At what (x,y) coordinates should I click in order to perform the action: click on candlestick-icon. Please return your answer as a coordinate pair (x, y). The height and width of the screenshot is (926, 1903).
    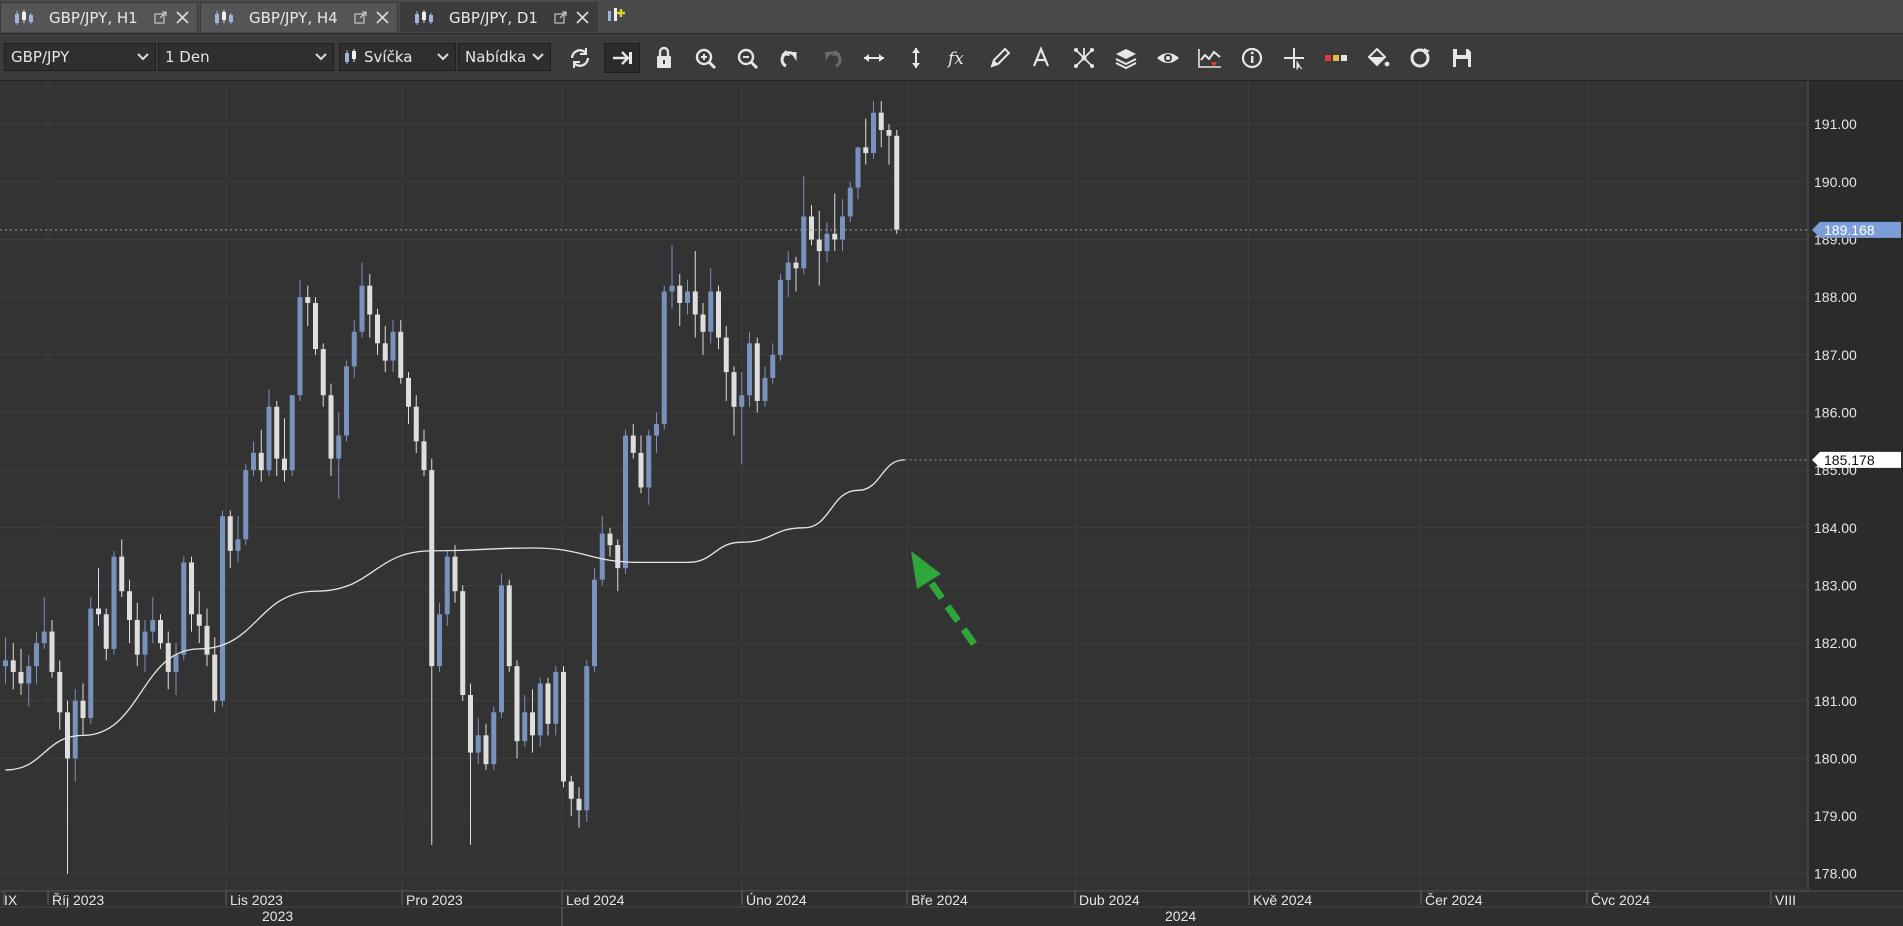
    Looking at the image, I should click on (224, 17).